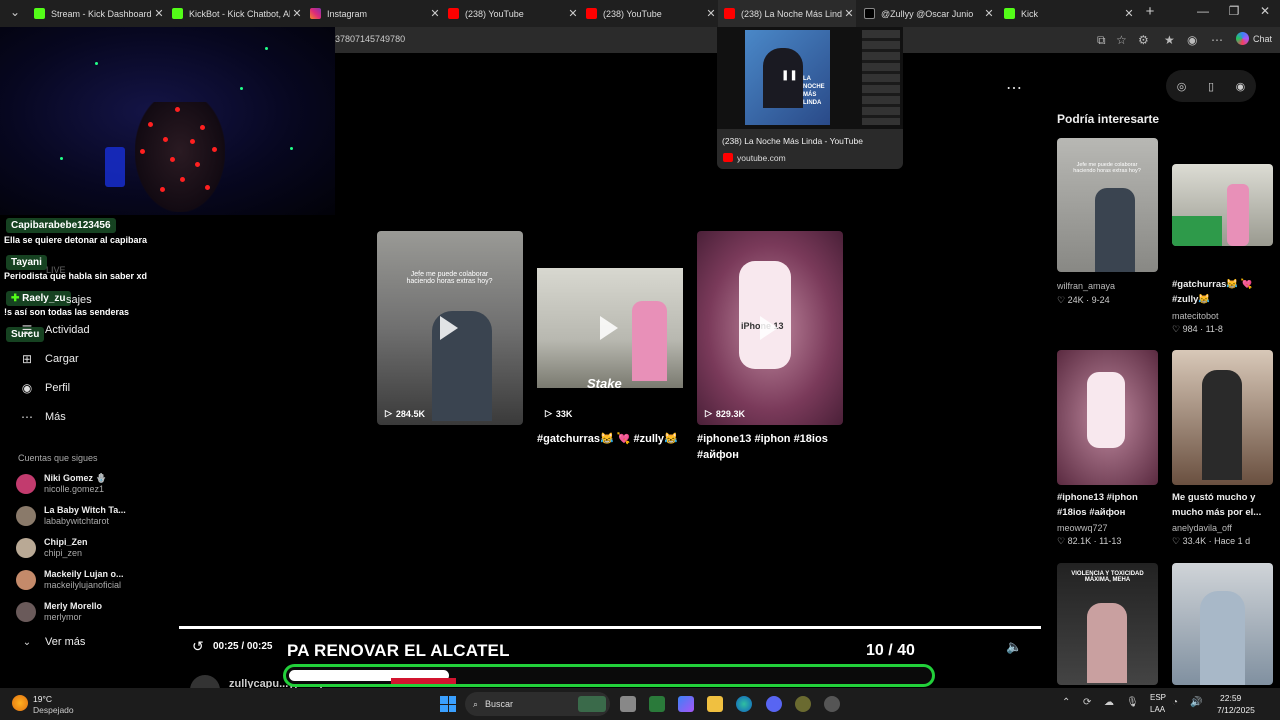  I want to click on copilot-chat-button: Chat, so click(1253, 38).